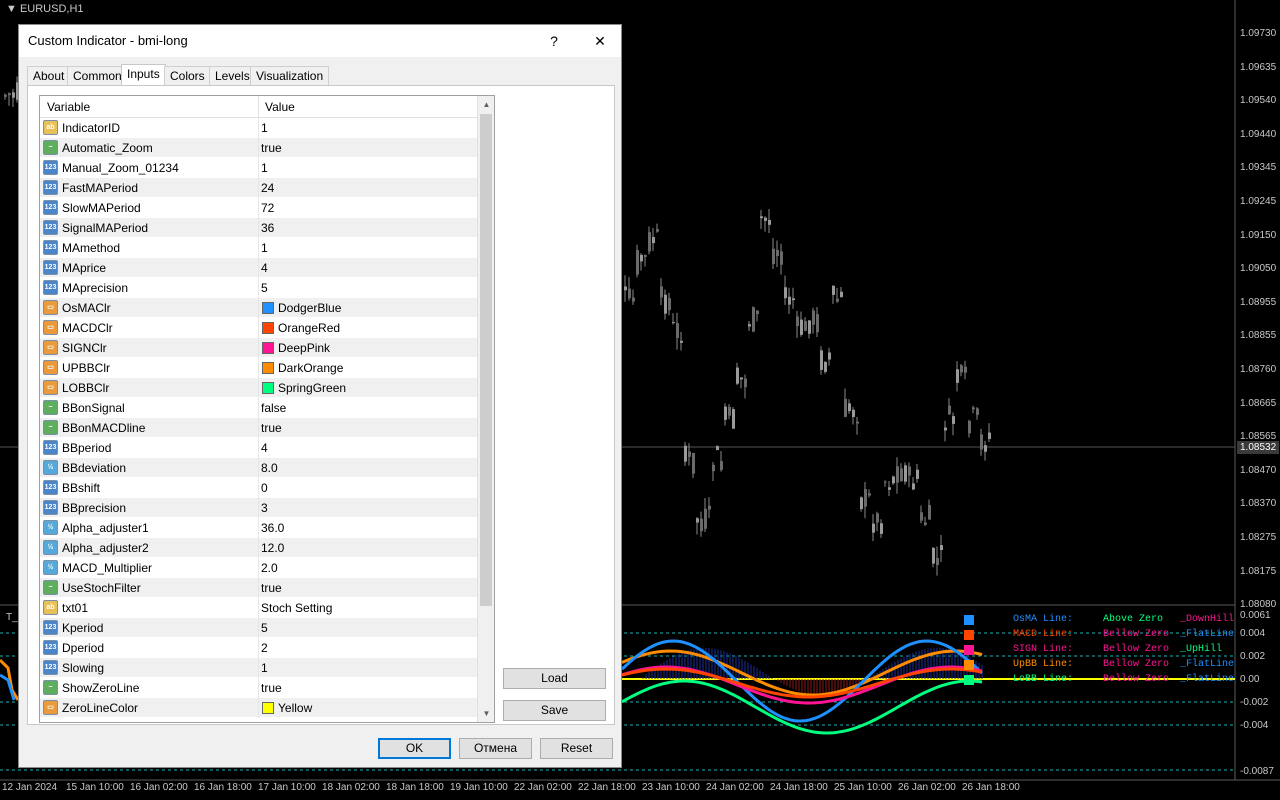  I want to click on input-row-bbshift: 123 BBshift 0, so click(259, 488).